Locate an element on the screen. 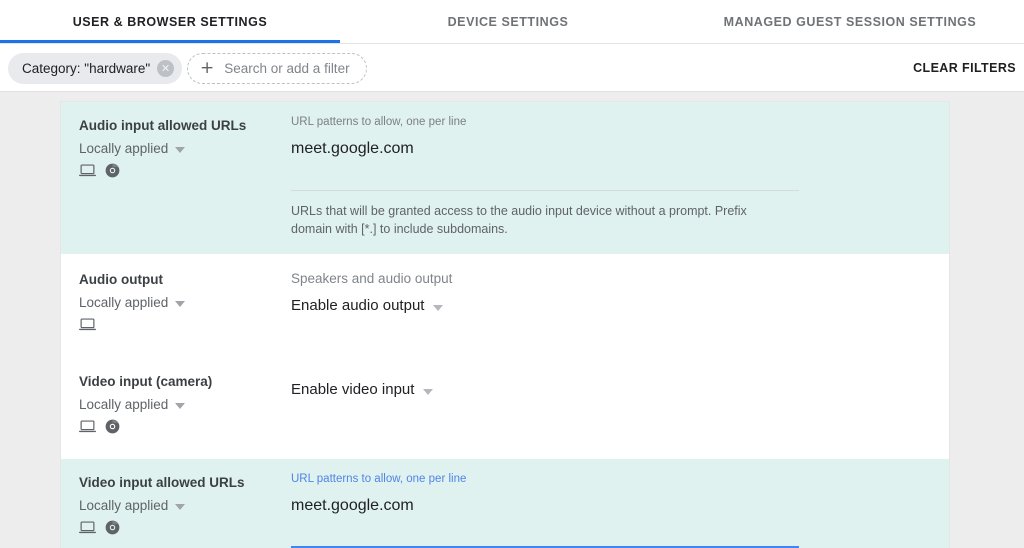 This screenshot has width=1024, height=548. tab-device-settings: DEVICE SETTINGS is located at coordinates (508, 22).